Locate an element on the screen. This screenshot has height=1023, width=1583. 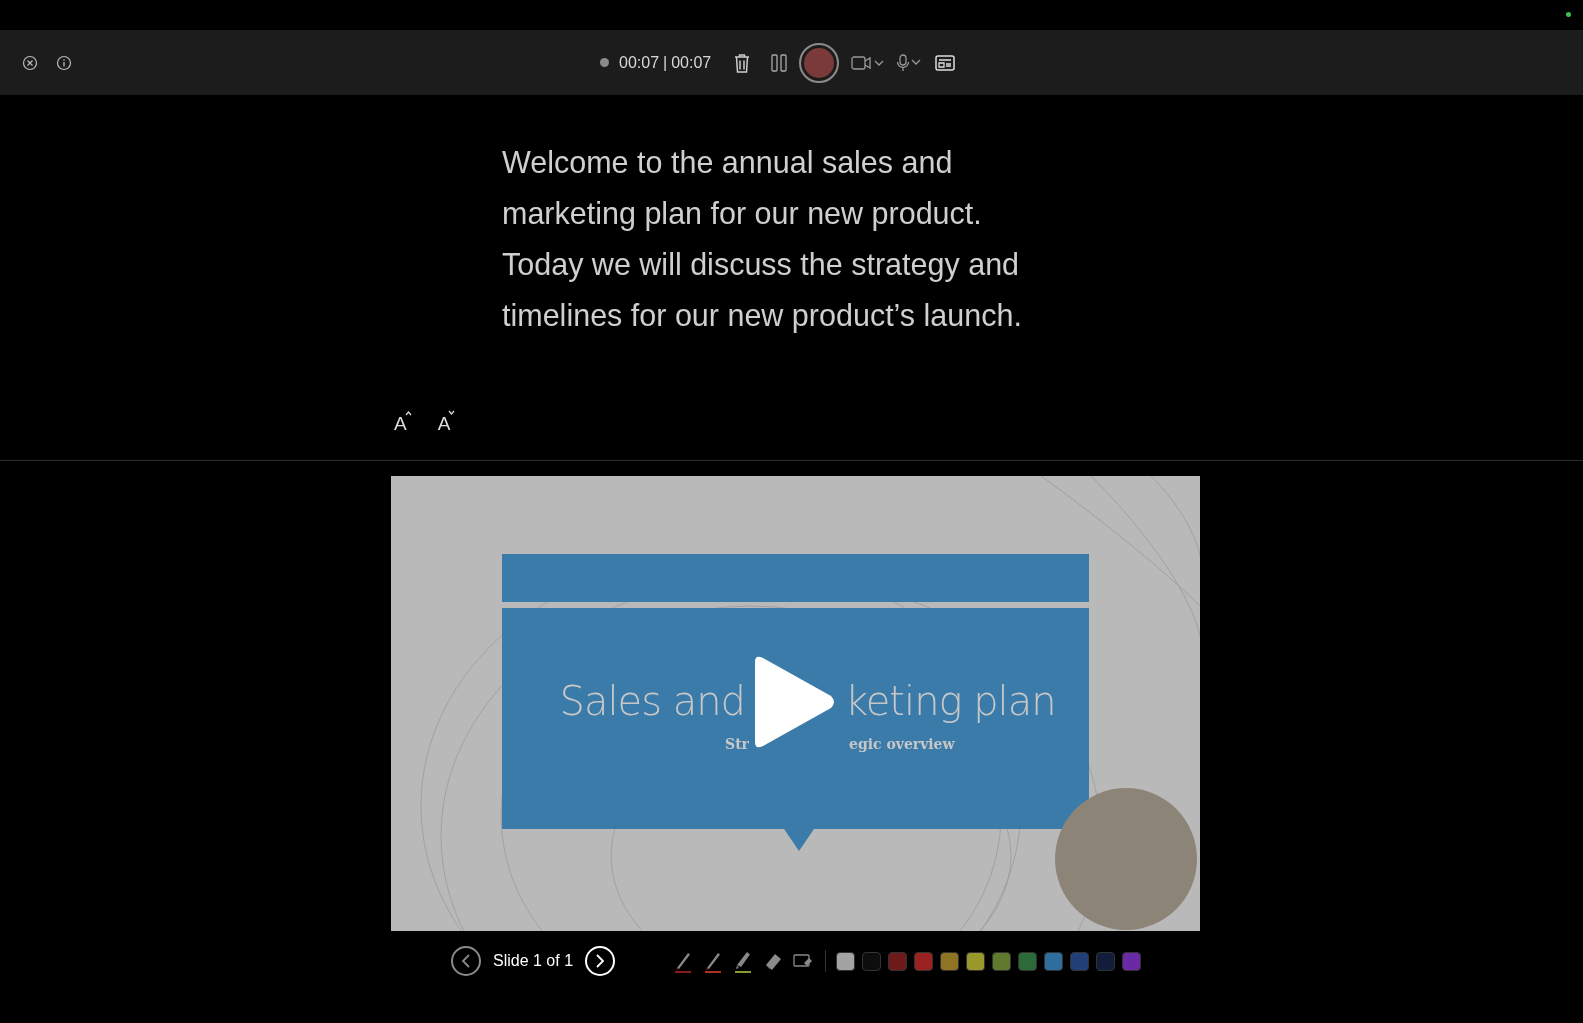
elapsed-time: 00:07 is located at coordinates (639, 62).